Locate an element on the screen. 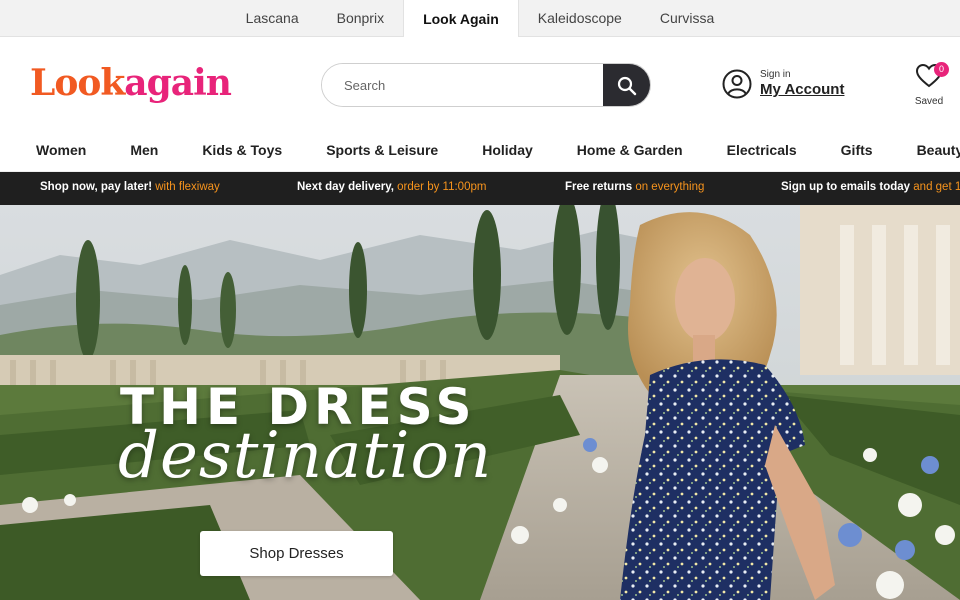 Image resolution: width=960 pixels, height=600 pixels. promo-email-signup: Sign up to emails today and get 10 is located at coordinates (870, 187).